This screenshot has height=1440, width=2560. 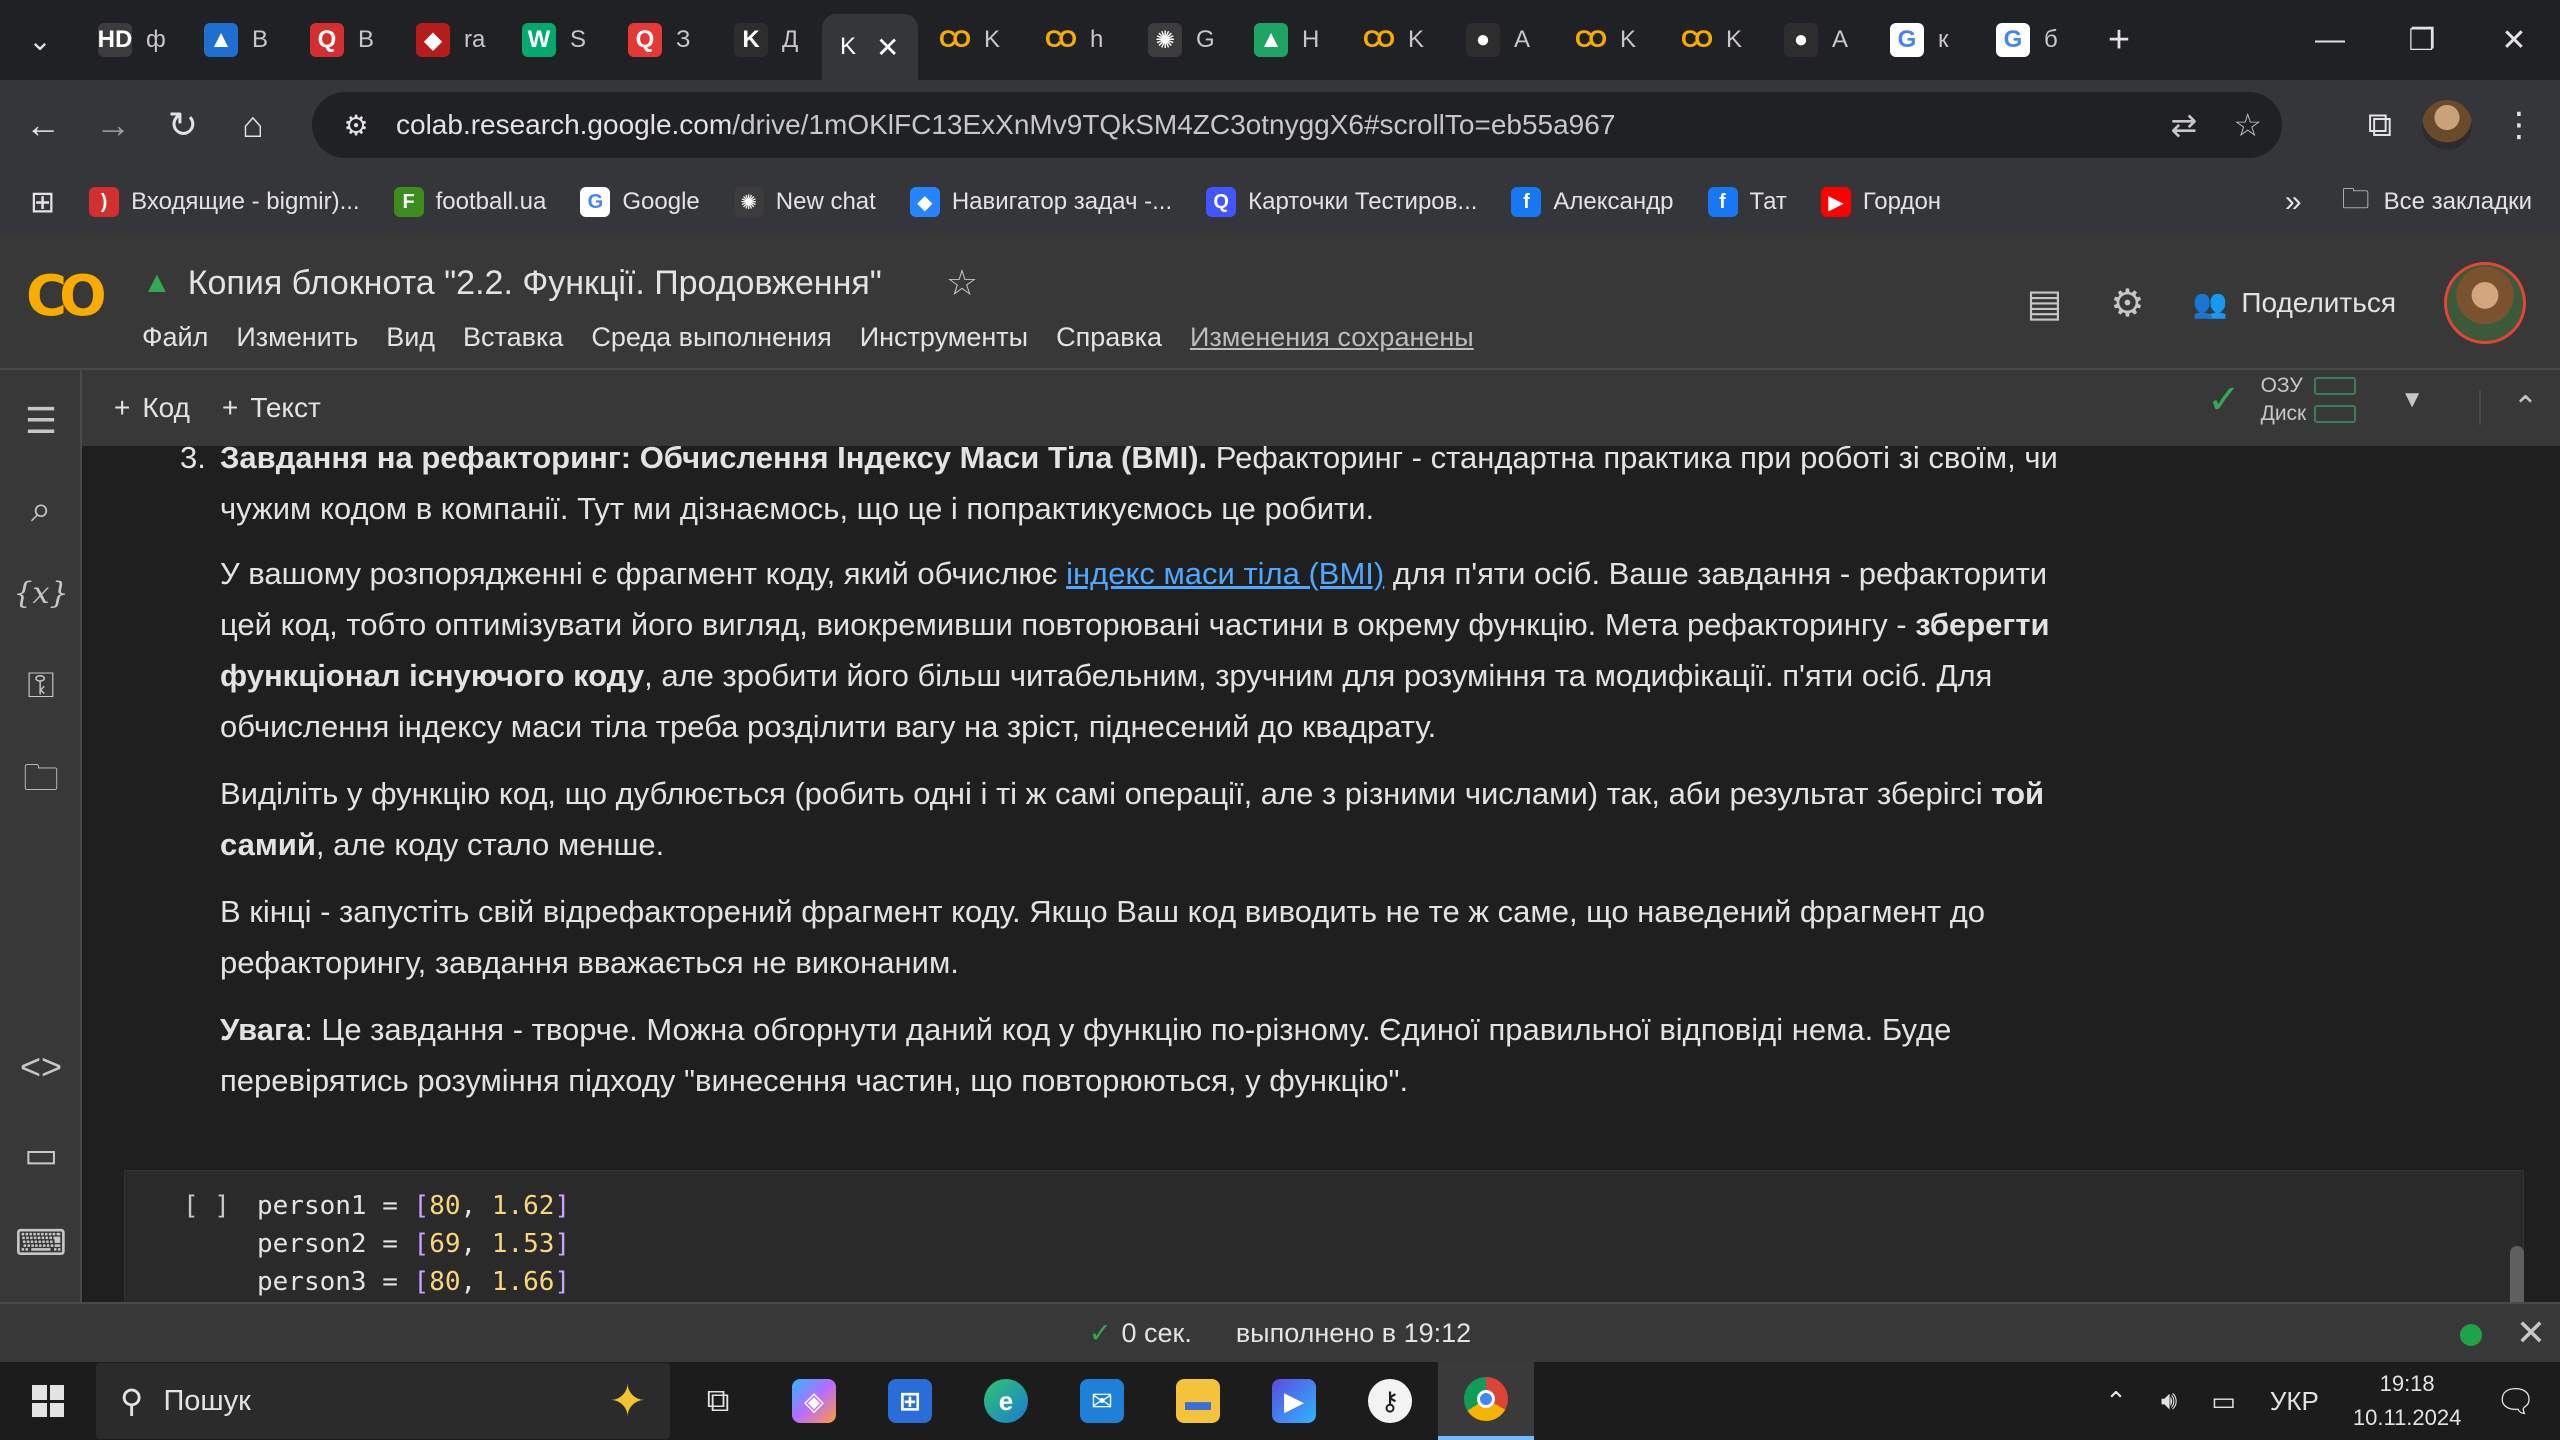 I want to click on tab-a-5: ● A, so click(x=1501, y=40).